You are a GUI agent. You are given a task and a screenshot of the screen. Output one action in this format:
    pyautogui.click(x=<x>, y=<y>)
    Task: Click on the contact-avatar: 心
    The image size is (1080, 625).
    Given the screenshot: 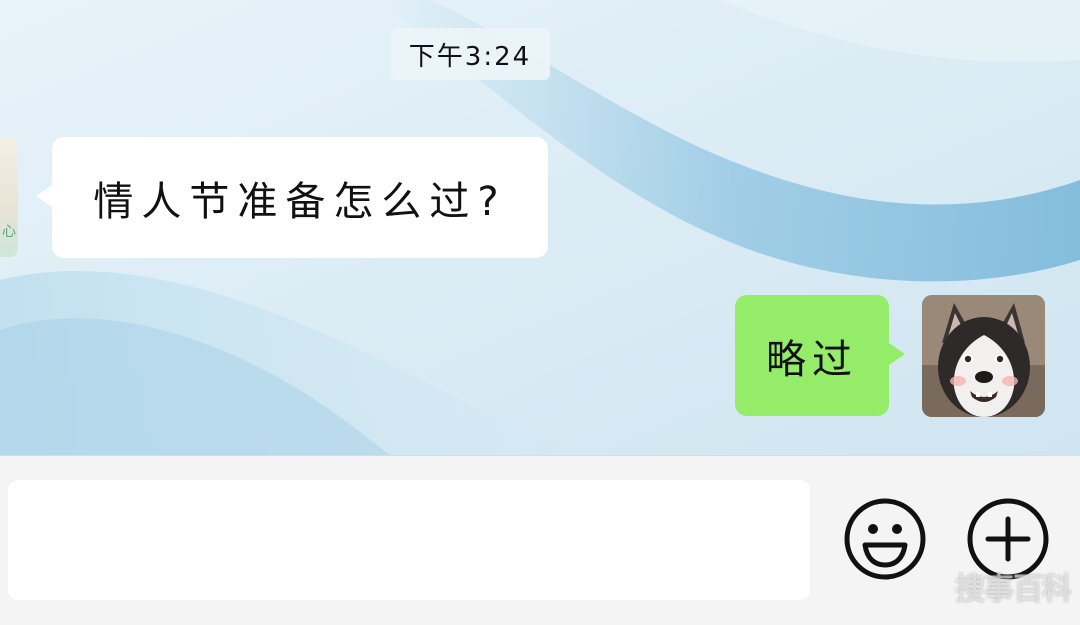 What is the action you would take?
    pyautogui.click(x=9, y=197)
    